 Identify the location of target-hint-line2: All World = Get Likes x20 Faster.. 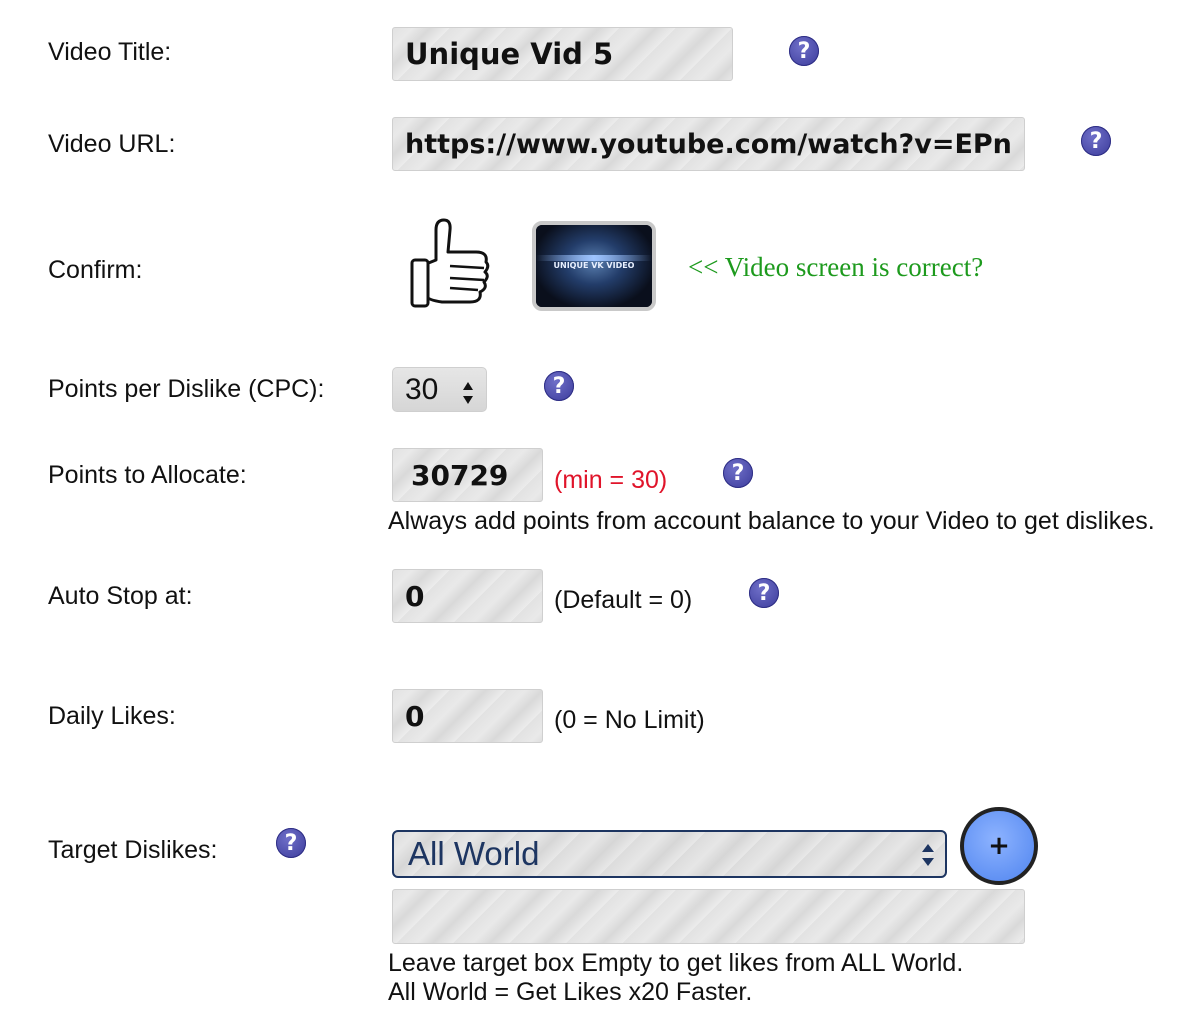
(570, 992).